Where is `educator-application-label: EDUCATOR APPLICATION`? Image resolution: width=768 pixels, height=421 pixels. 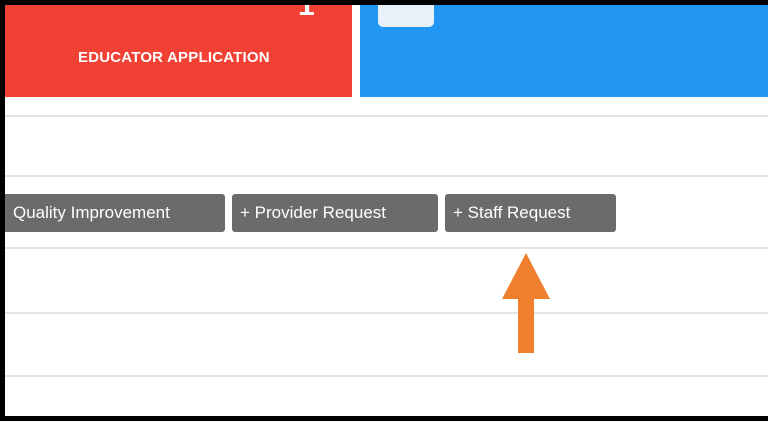 educator-application-label: EDUCATOR APPLICATION is located at coordinates (174, 57).